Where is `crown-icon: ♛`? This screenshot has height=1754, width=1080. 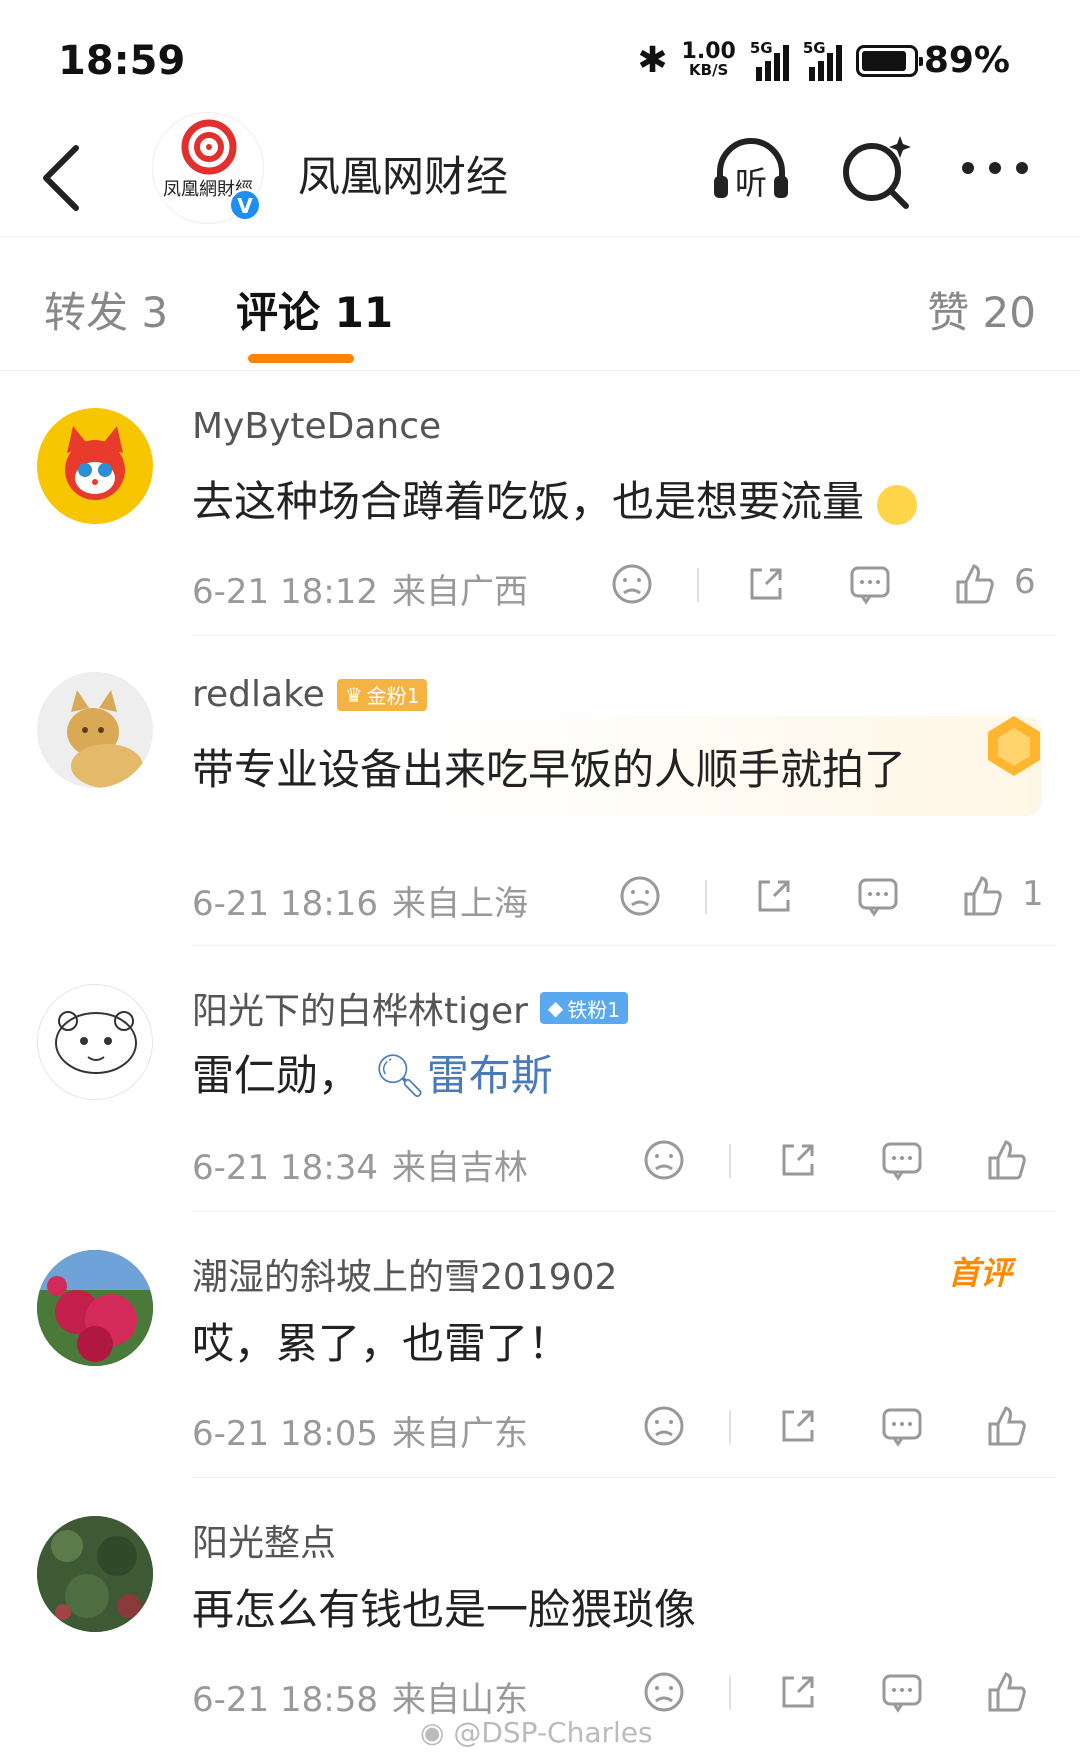 crown-icon: ♛ is located at coordinates (353, 694).